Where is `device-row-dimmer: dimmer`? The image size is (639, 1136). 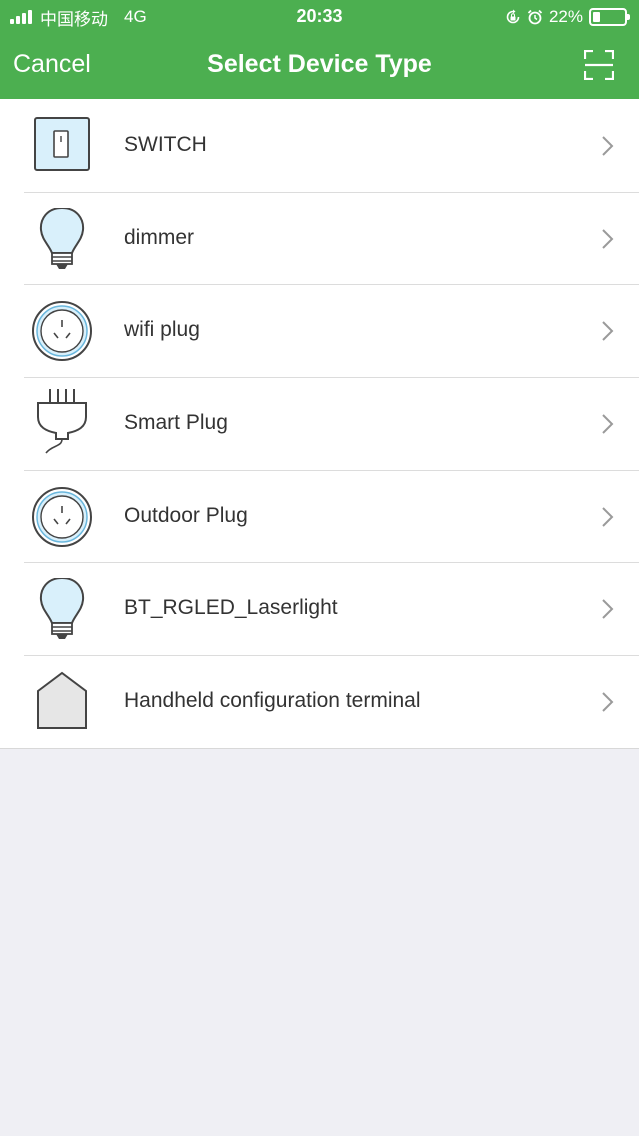 device-row-dimmer: dimmer is located at coordinates (319, 238).